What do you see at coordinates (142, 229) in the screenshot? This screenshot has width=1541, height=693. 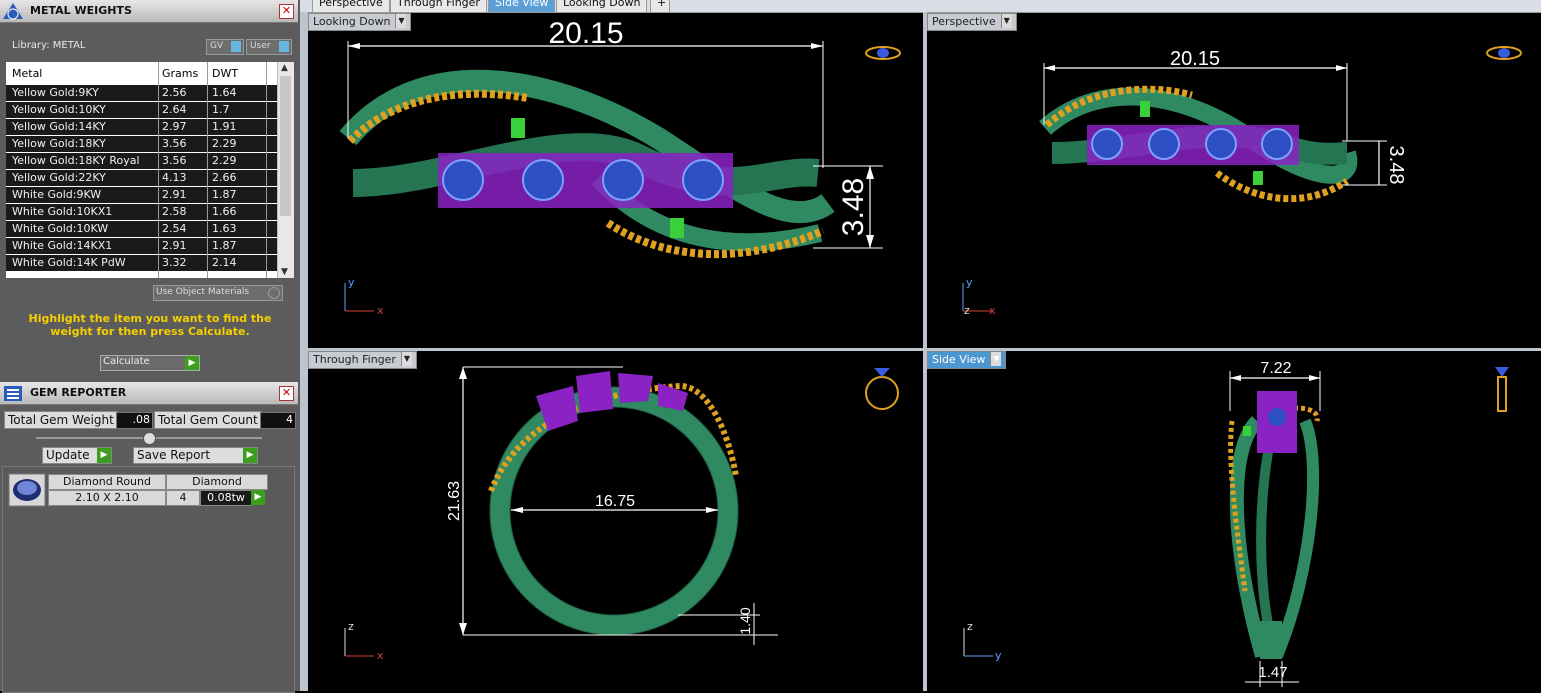 I see `table-row: White Gold:10KW 2.54 1.63` at bounding box center [142, 229].